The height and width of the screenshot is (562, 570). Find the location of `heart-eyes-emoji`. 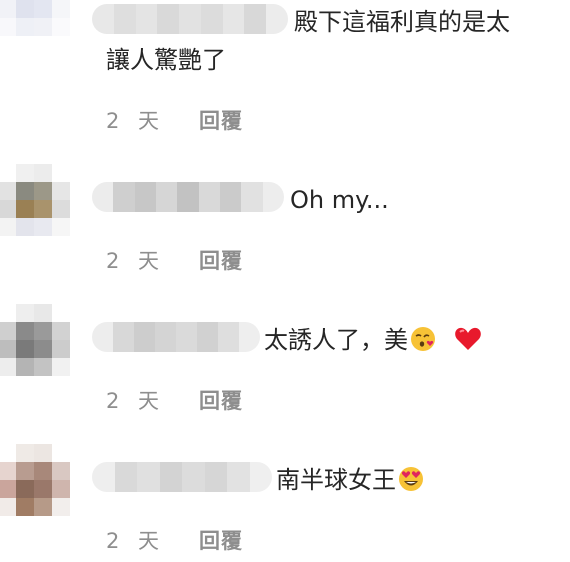

heart-eyes-emoji is located at coordinates (411, 484).